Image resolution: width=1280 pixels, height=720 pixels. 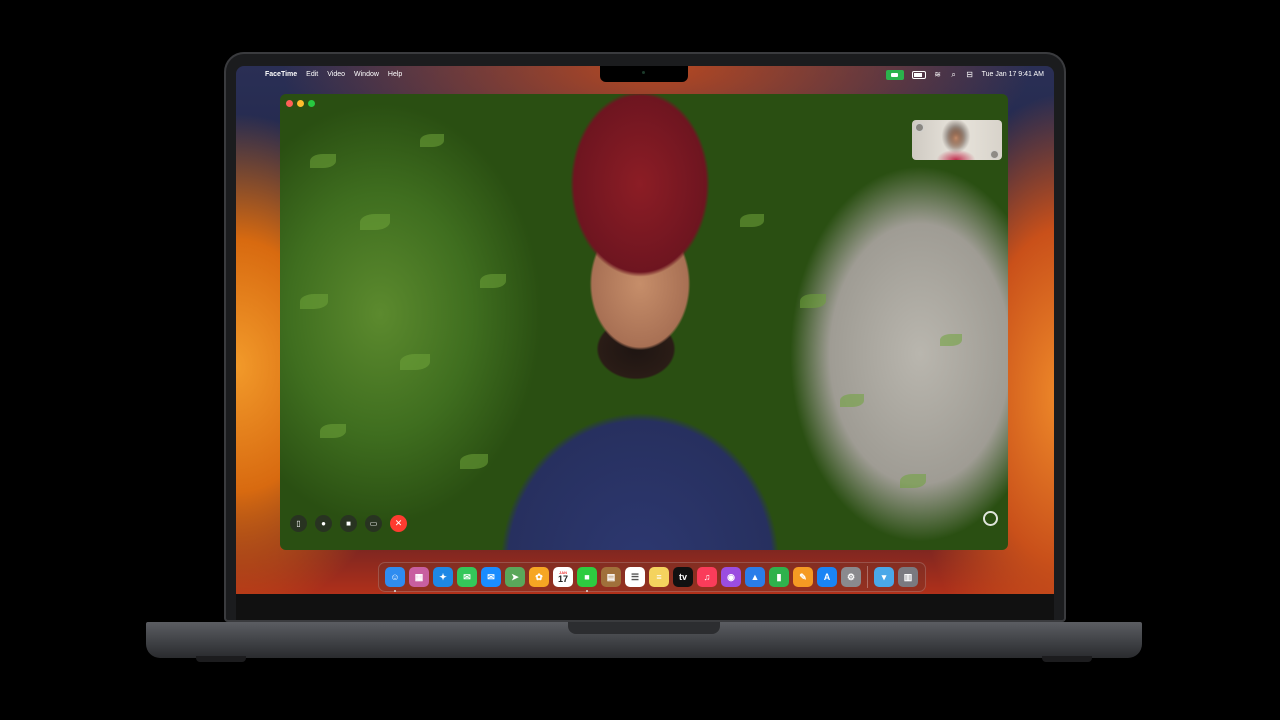 I want to click on messages-icon: ✉, so click(x=467, y=577).